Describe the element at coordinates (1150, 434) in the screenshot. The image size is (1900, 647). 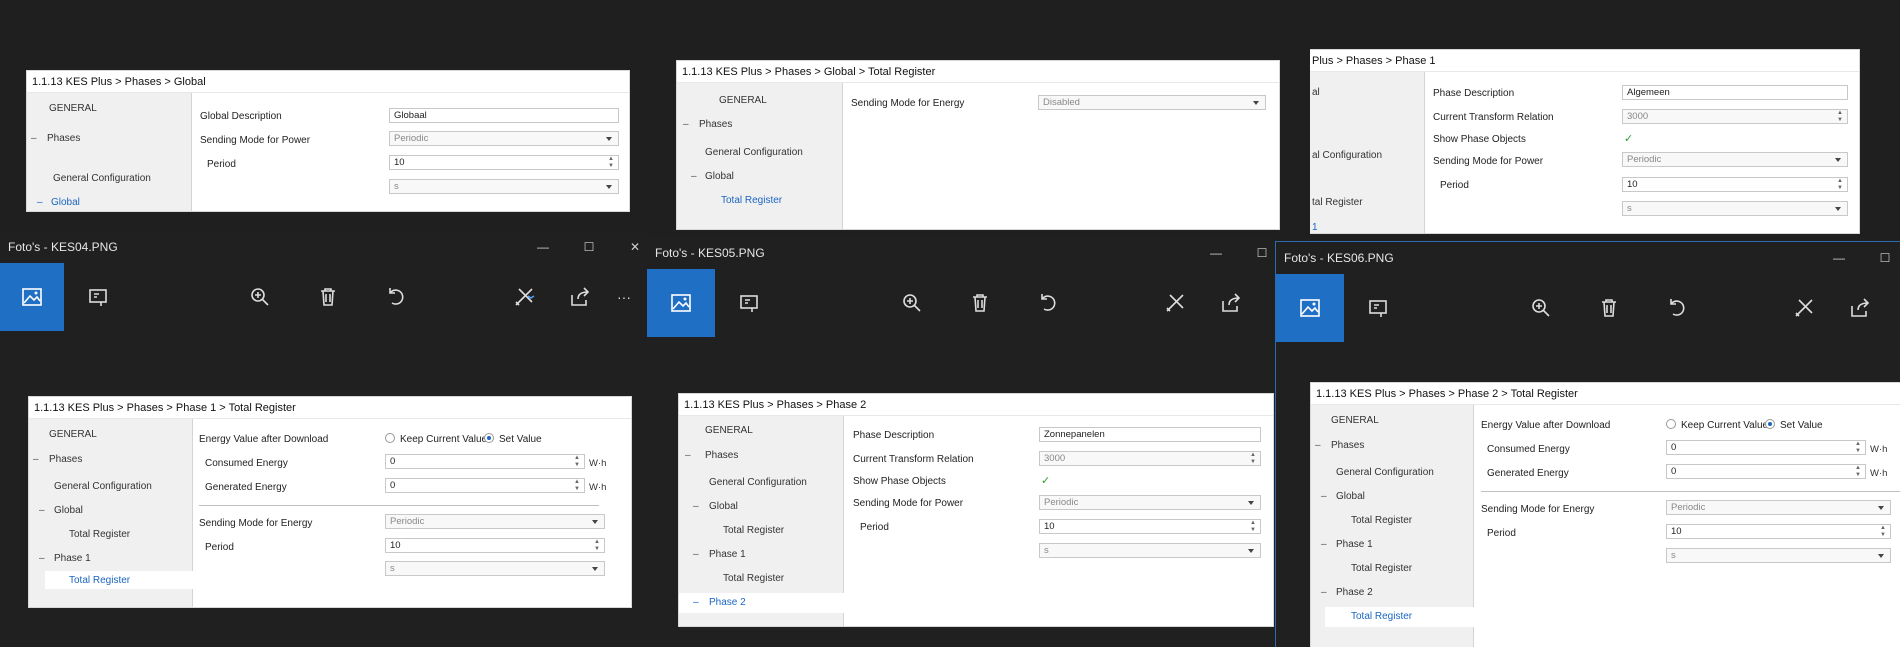
I see `phase-description-field: Zonnepanelen` at that location.